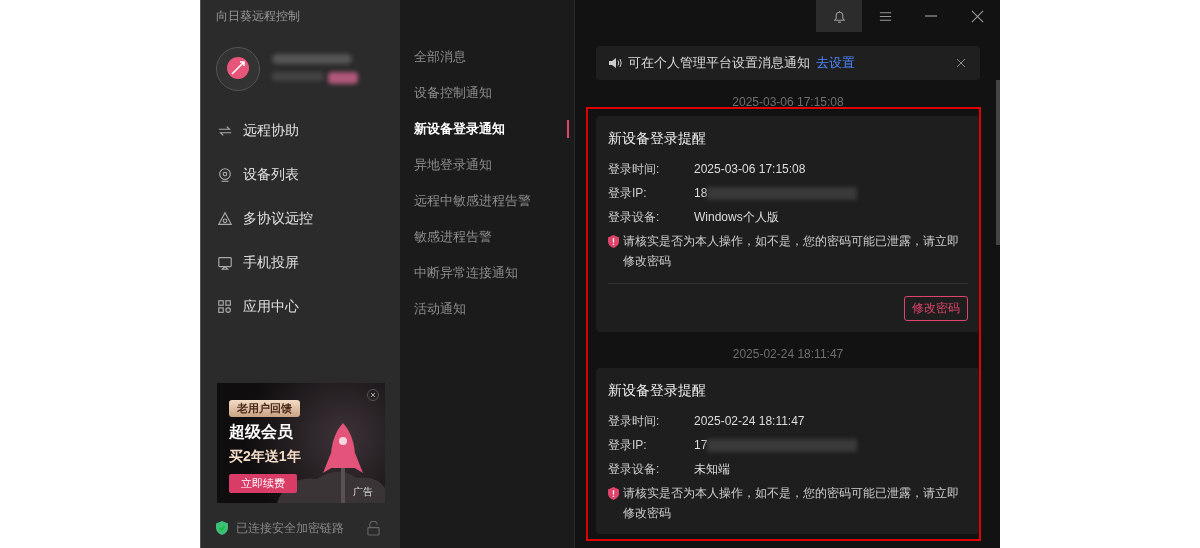 The image size is (1200, 548). What do you see at coordinates (363, 492) in the screenshot?
I see `ad-label: 广告` at bounding box center [363, 492].